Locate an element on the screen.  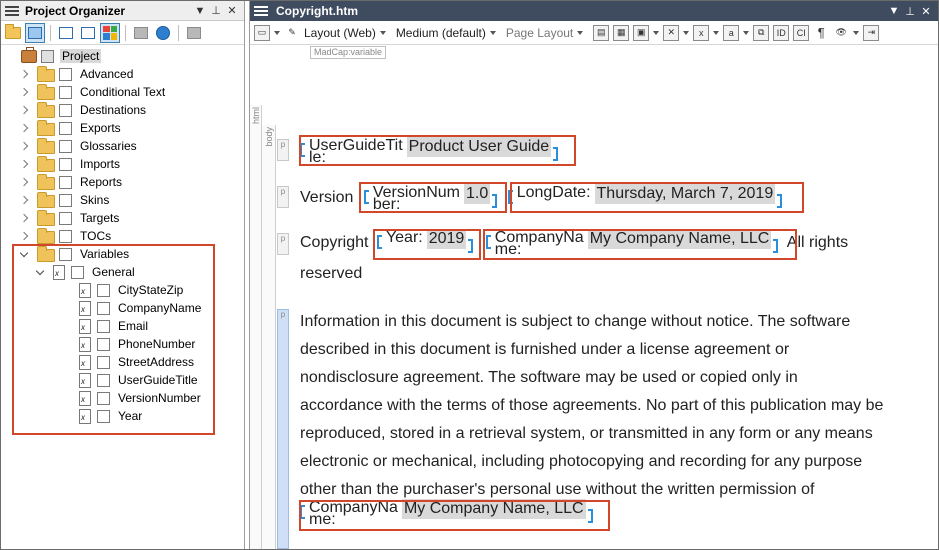
tree-item-folder: Skins is located at coordinates (122, 200).